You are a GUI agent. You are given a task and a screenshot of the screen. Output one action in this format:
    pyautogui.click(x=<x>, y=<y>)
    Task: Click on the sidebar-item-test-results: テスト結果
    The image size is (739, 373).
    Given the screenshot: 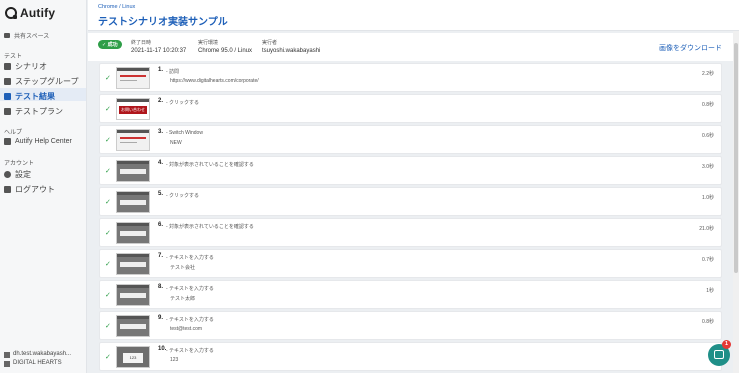 What is the action you would take?
    pyautogui.click(x=29, y=96)
    